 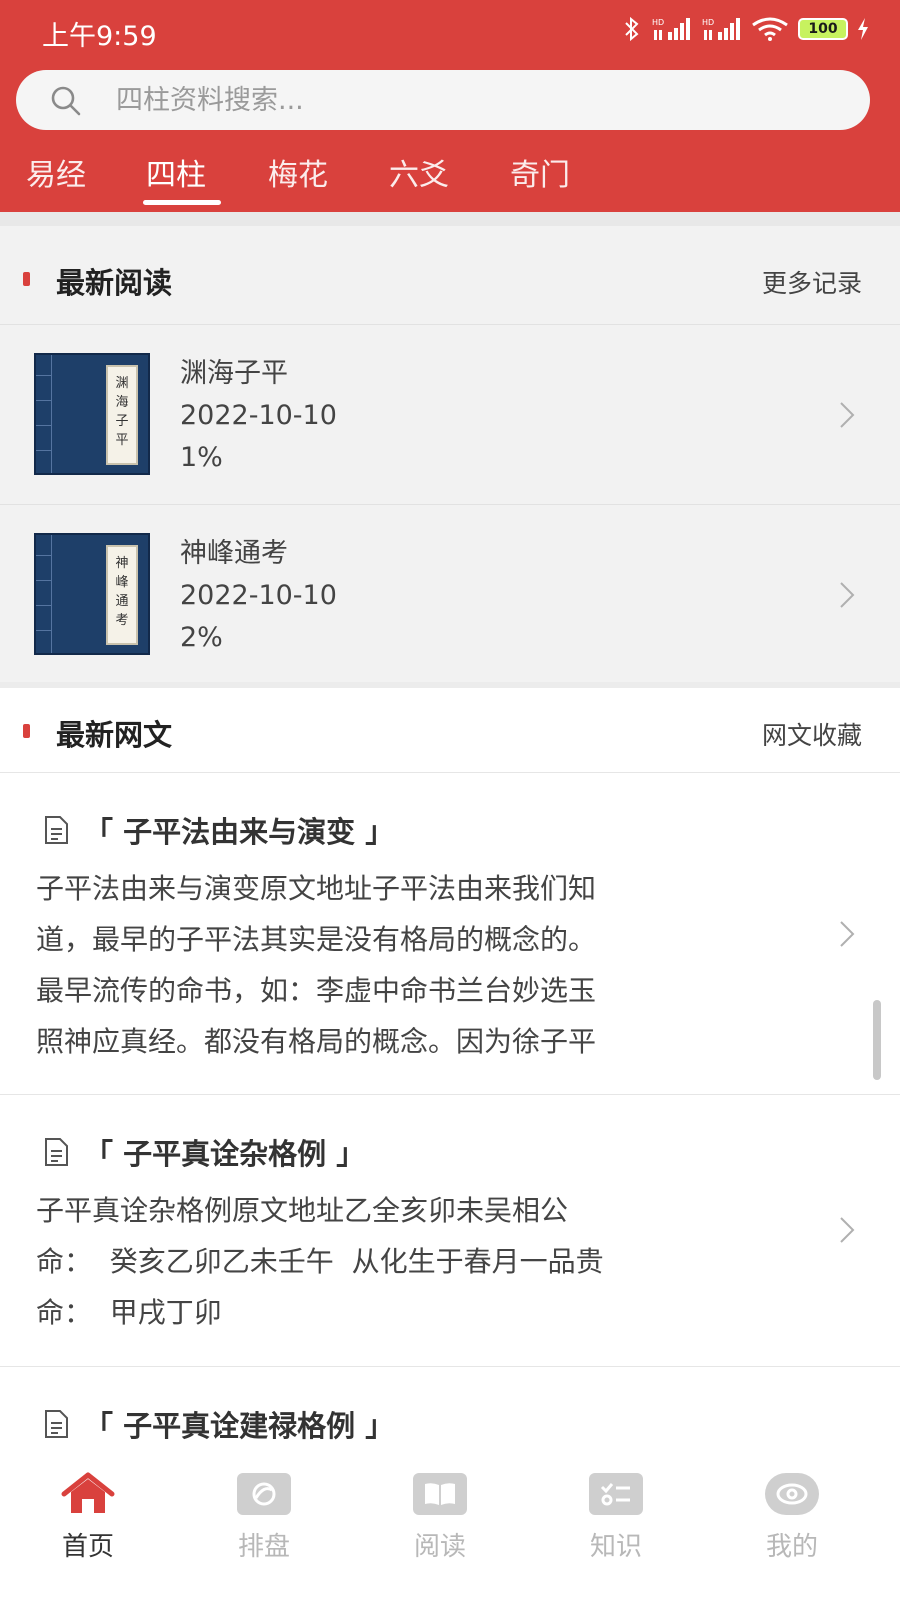 What do you see at coordinates (746, 29) in the screenshot?
I see `status-icons: HD HD 100` at bounding box center [746, 29].